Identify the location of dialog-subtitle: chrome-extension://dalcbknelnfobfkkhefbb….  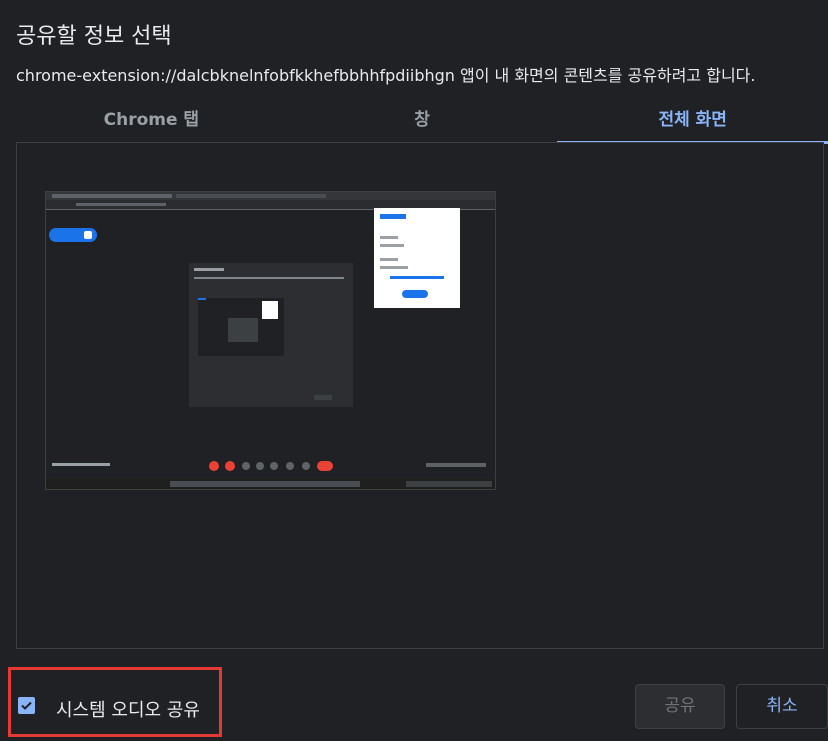
(386, 75).